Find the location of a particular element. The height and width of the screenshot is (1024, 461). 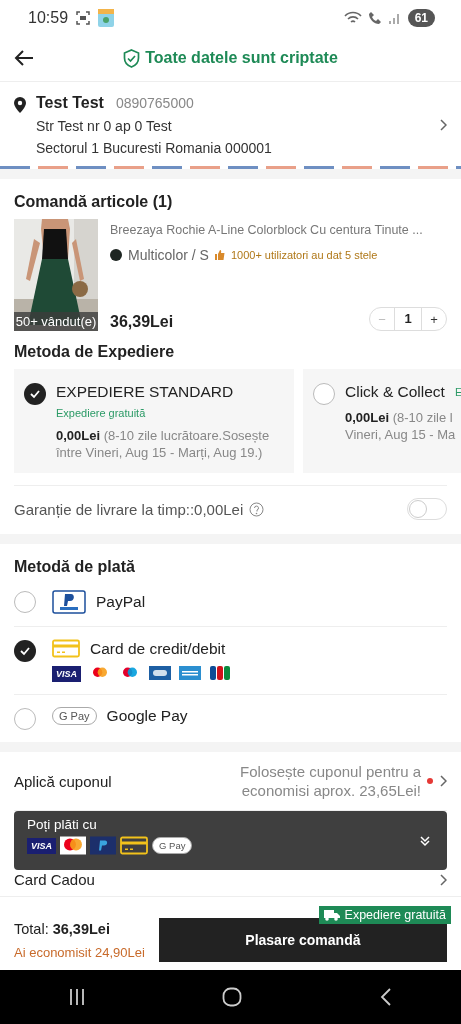

sold-count-badge: 50+ vândut(e) is located at coordinates (56, 321).